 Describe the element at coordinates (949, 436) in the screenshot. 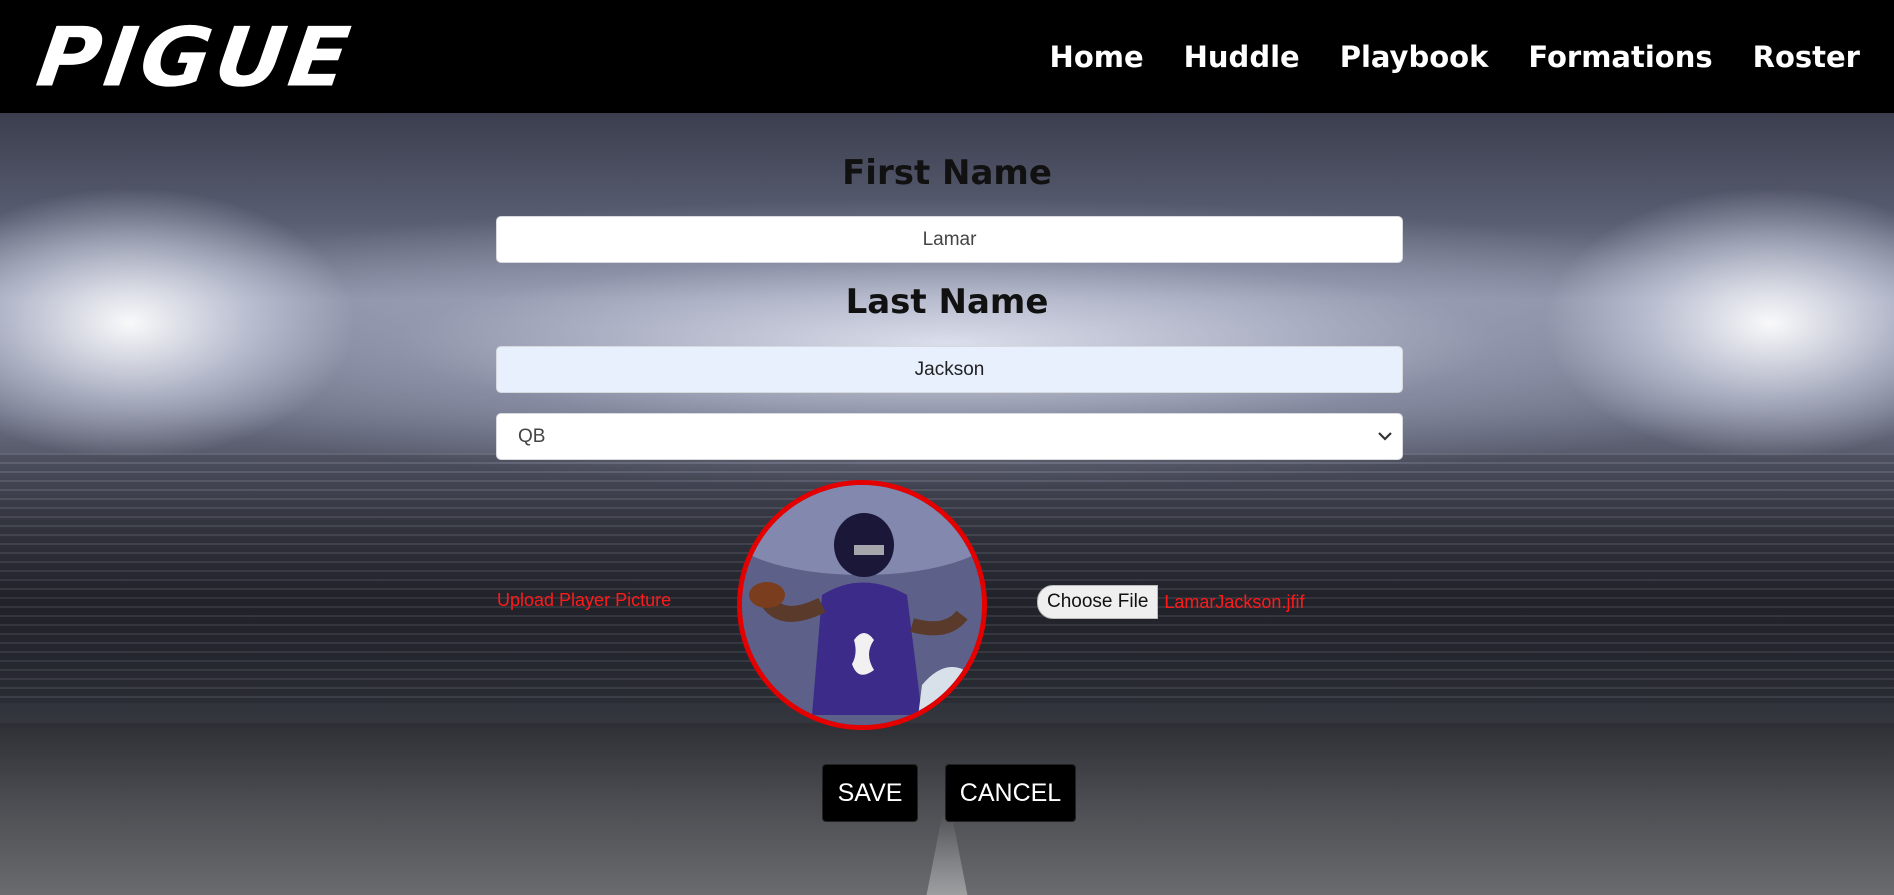

I see `position-select: QB` at that location.